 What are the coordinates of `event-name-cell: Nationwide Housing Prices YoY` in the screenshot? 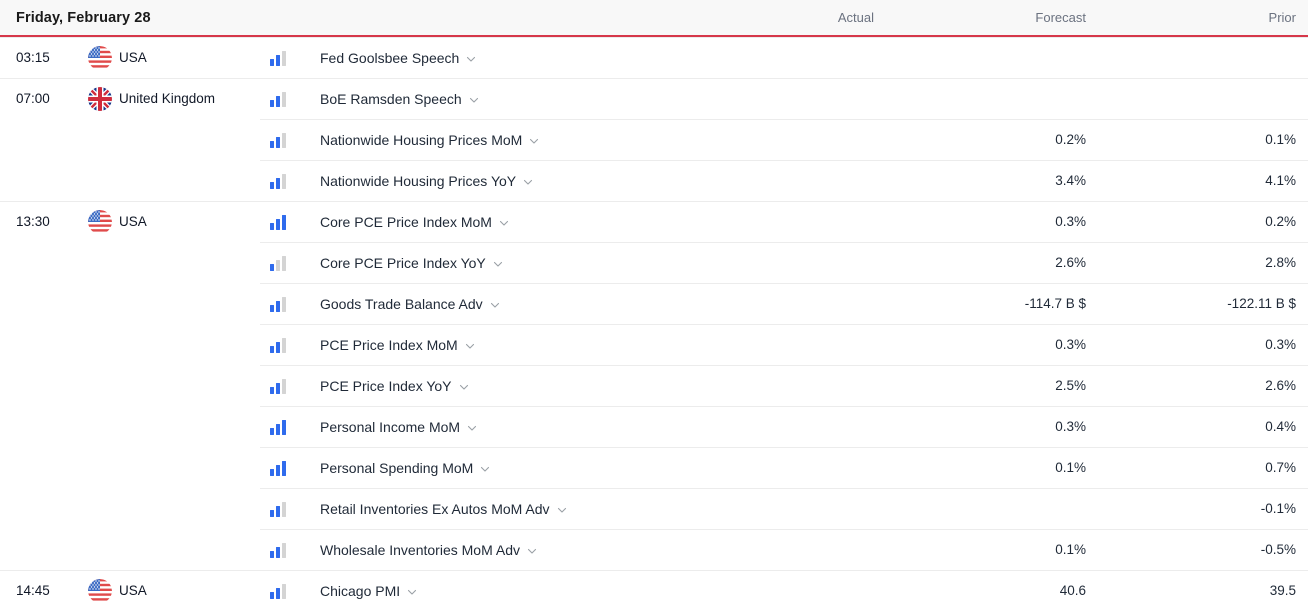 It's located at (426, 181).